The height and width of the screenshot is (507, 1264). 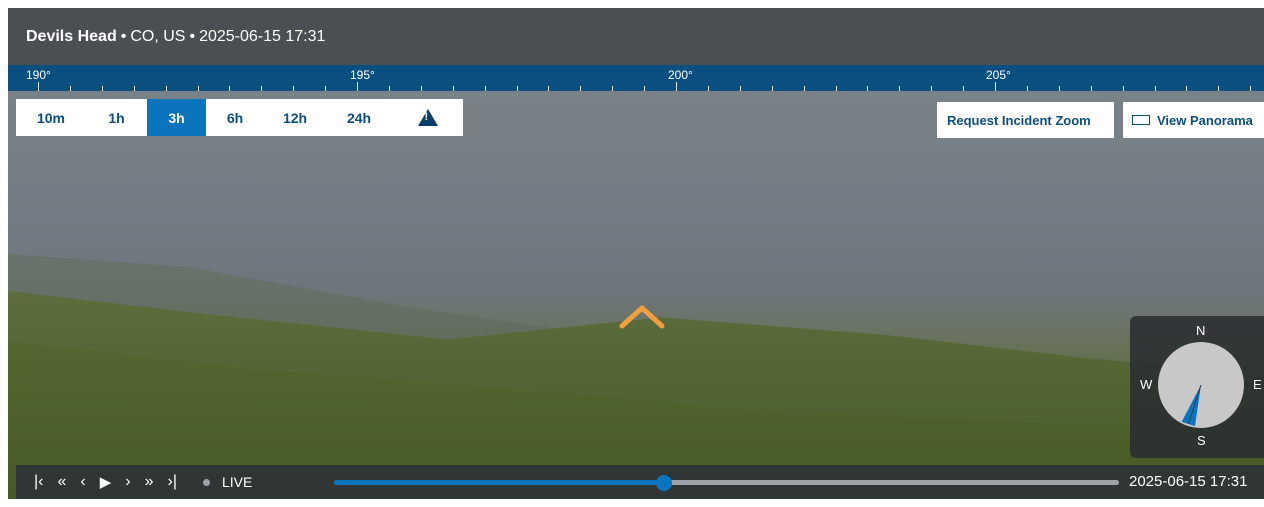 What do you see at coordinates (262, 36) in the screenshot?
I see `camera-timestamp: 2025-06-15 17:31` at bounding box center [262, 36].